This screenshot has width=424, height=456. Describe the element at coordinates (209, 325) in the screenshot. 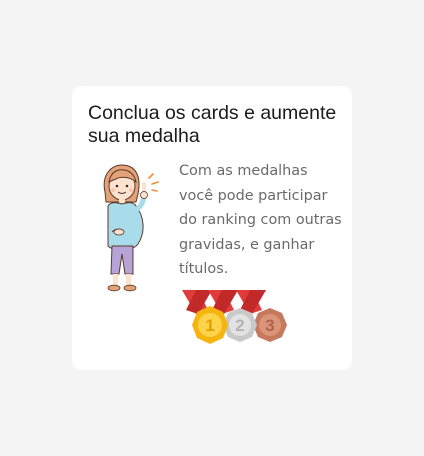

I see `medal-rank: 1` at that location.